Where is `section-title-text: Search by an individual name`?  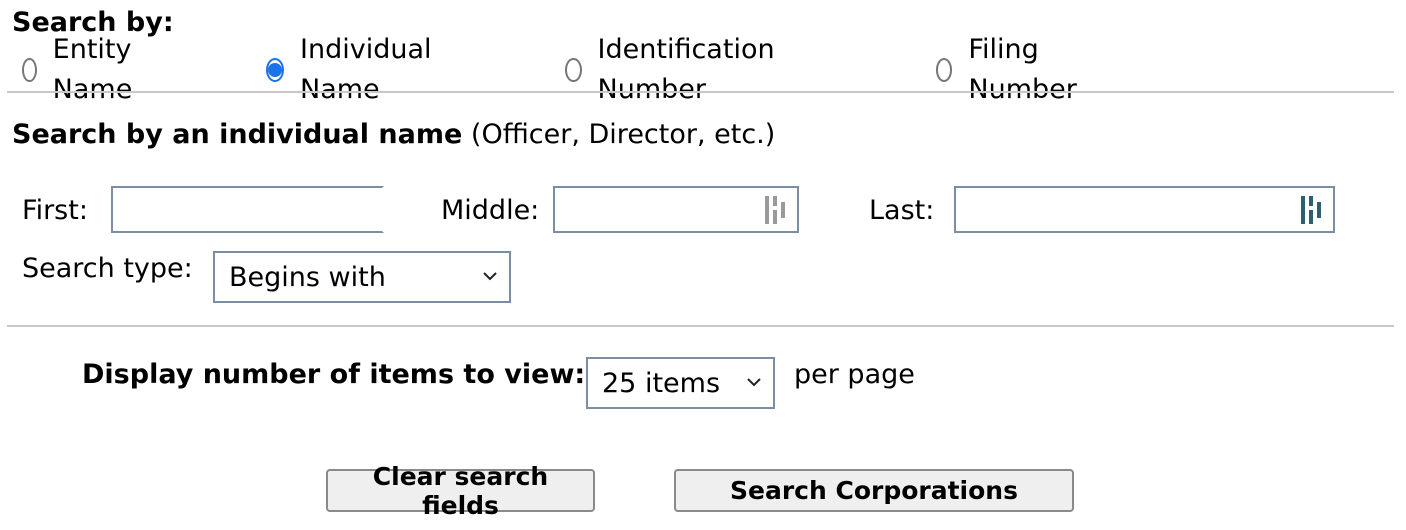 section-title-text: Search by an individual name is located at coordinates (237, 134).